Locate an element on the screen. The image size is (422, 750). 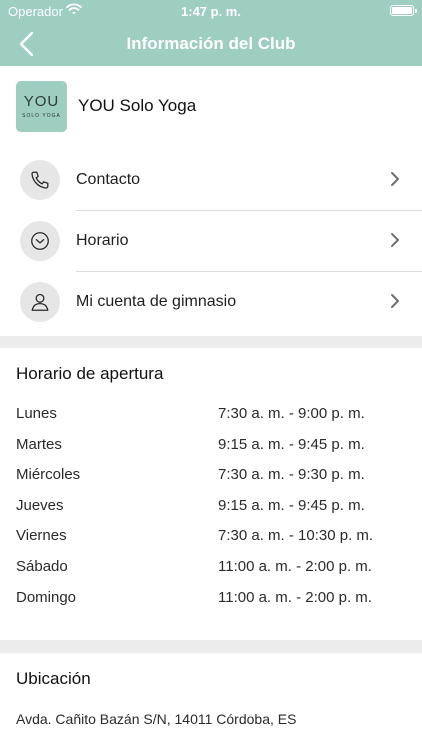
status-time: 1:47 p. m. is located at coordinates (211, 11).